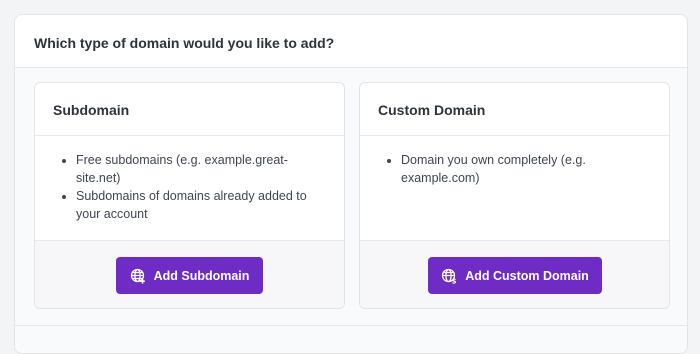 The width and height of the screenshot is (700, 354). What do you see at coordinates (201, 275) in the screenshot?
I see `add-subdomain-label: Add Subdomain` at bounding box center [201, 275].